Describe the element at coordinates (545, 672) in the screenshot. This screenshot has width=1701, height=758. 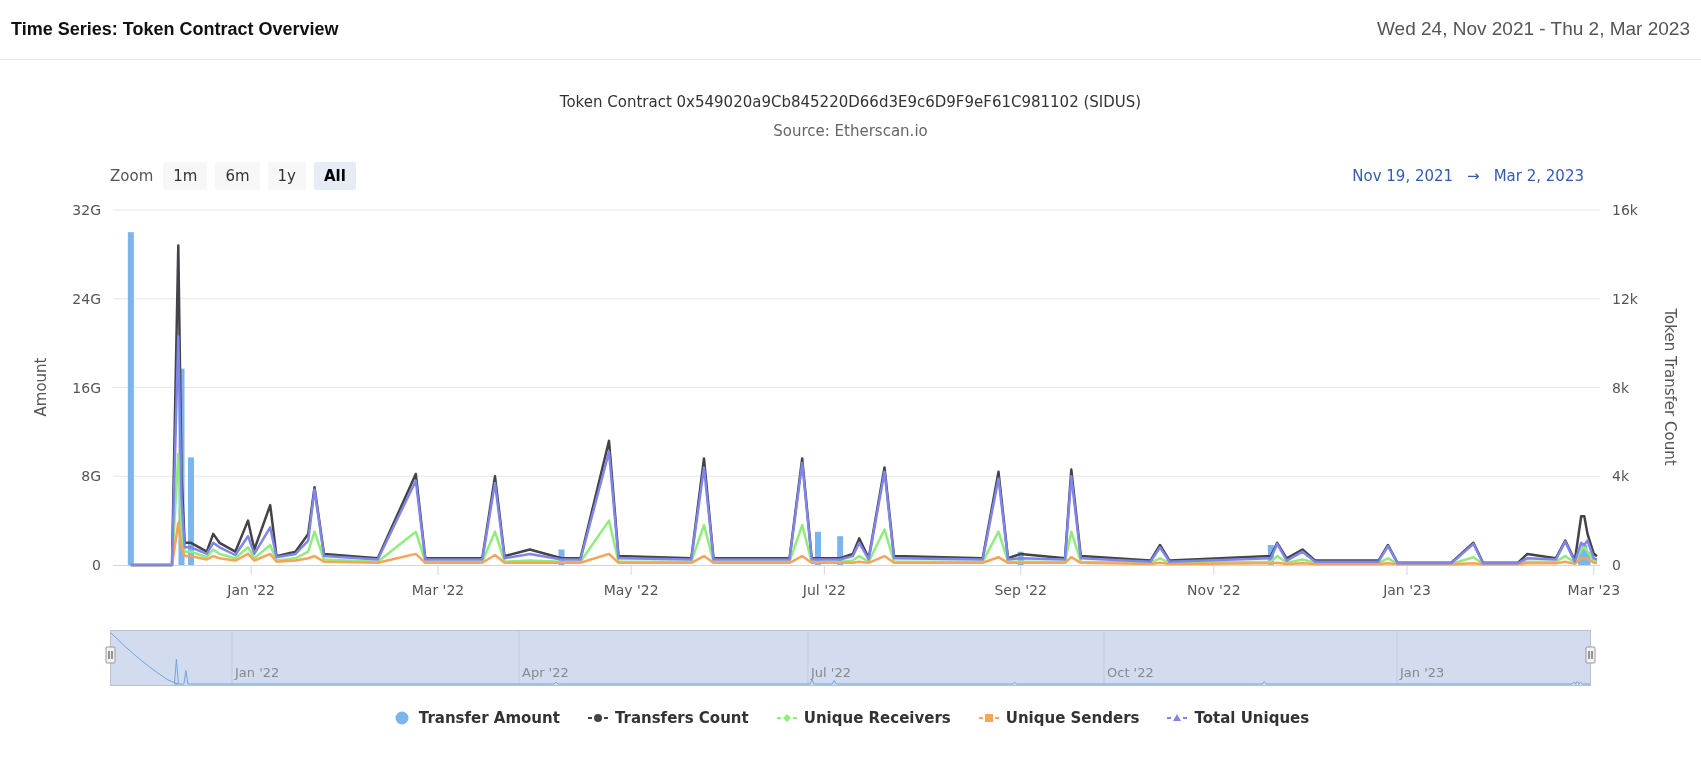
I see `navigator-label: Apr '22` at that location.